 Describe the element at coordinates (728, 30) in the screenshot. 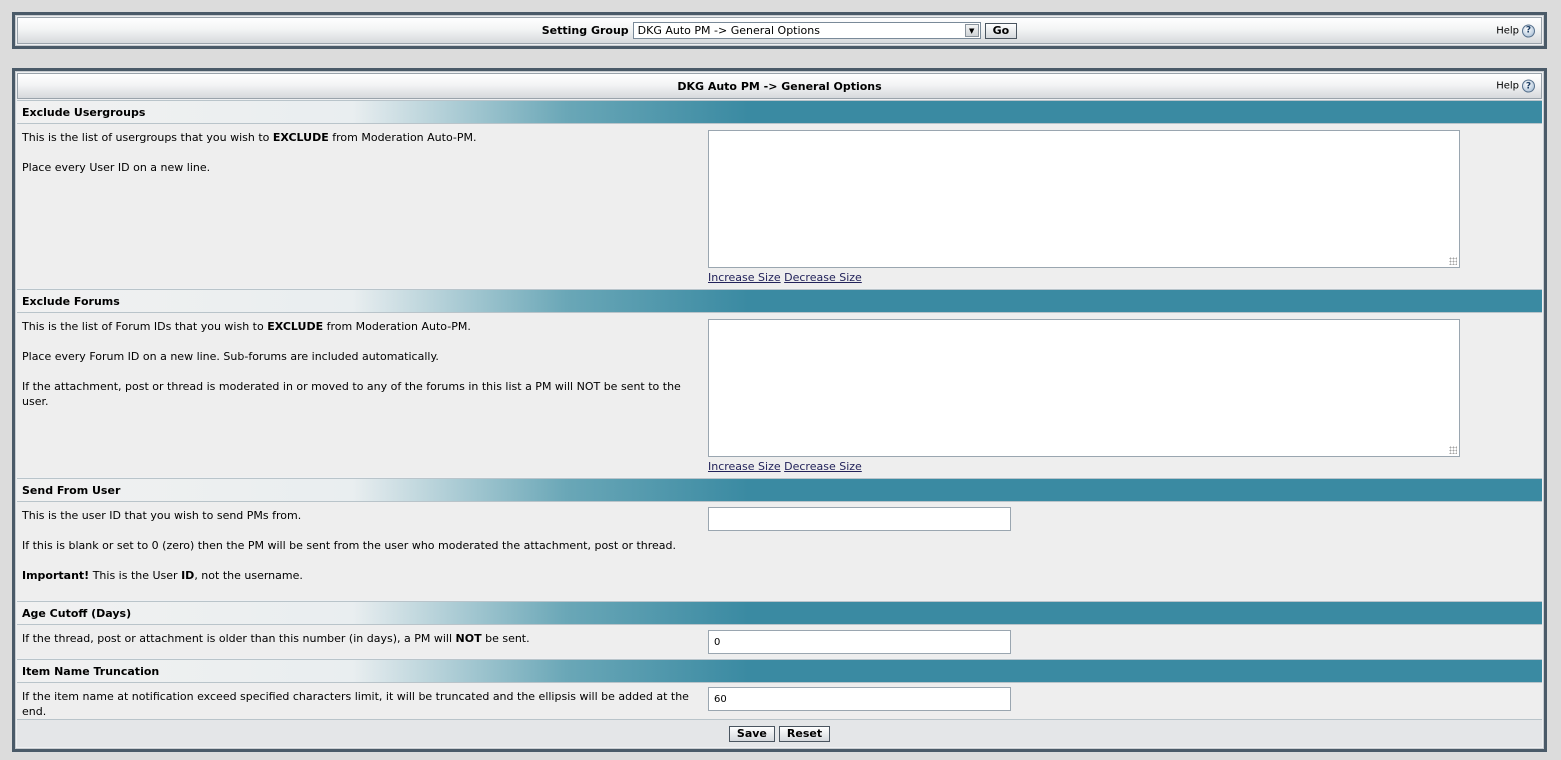

I see `setting-group-selected-value: DKG Auto PM -> General Options` at that location.